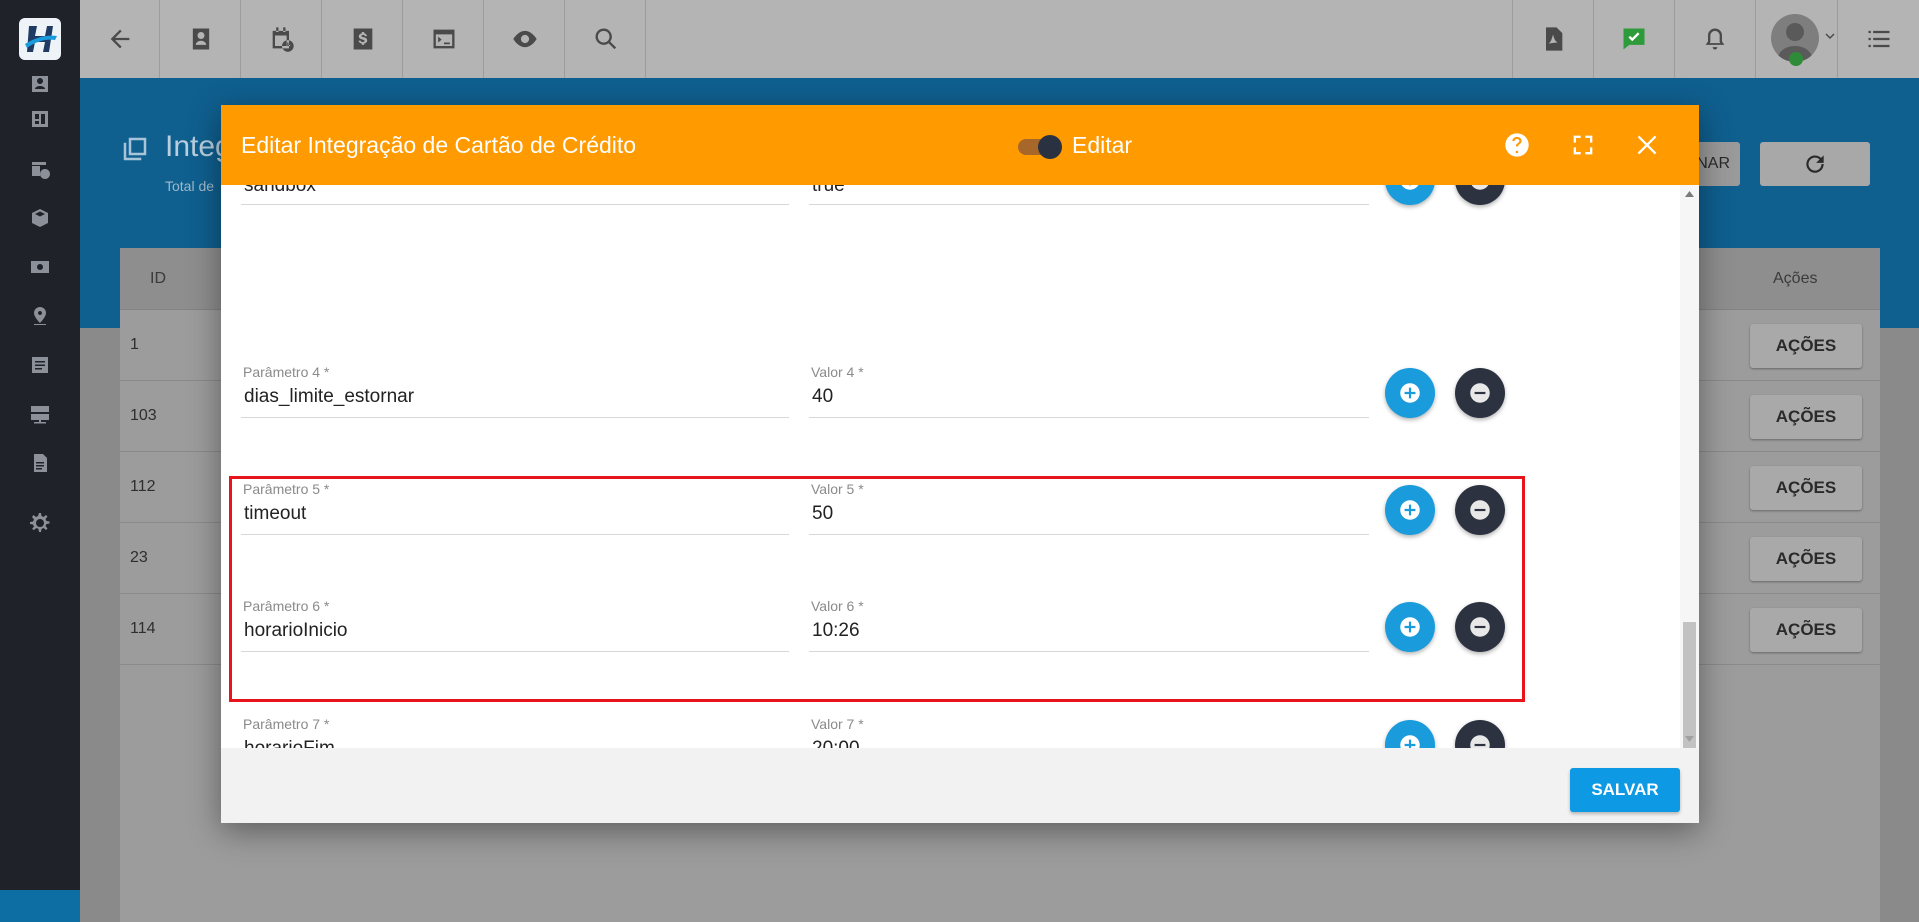 This screenshot has height=922, width=1919. Describe the element at coordinates (135, 149) in the screenshot. I see `layers-icon` at that location.